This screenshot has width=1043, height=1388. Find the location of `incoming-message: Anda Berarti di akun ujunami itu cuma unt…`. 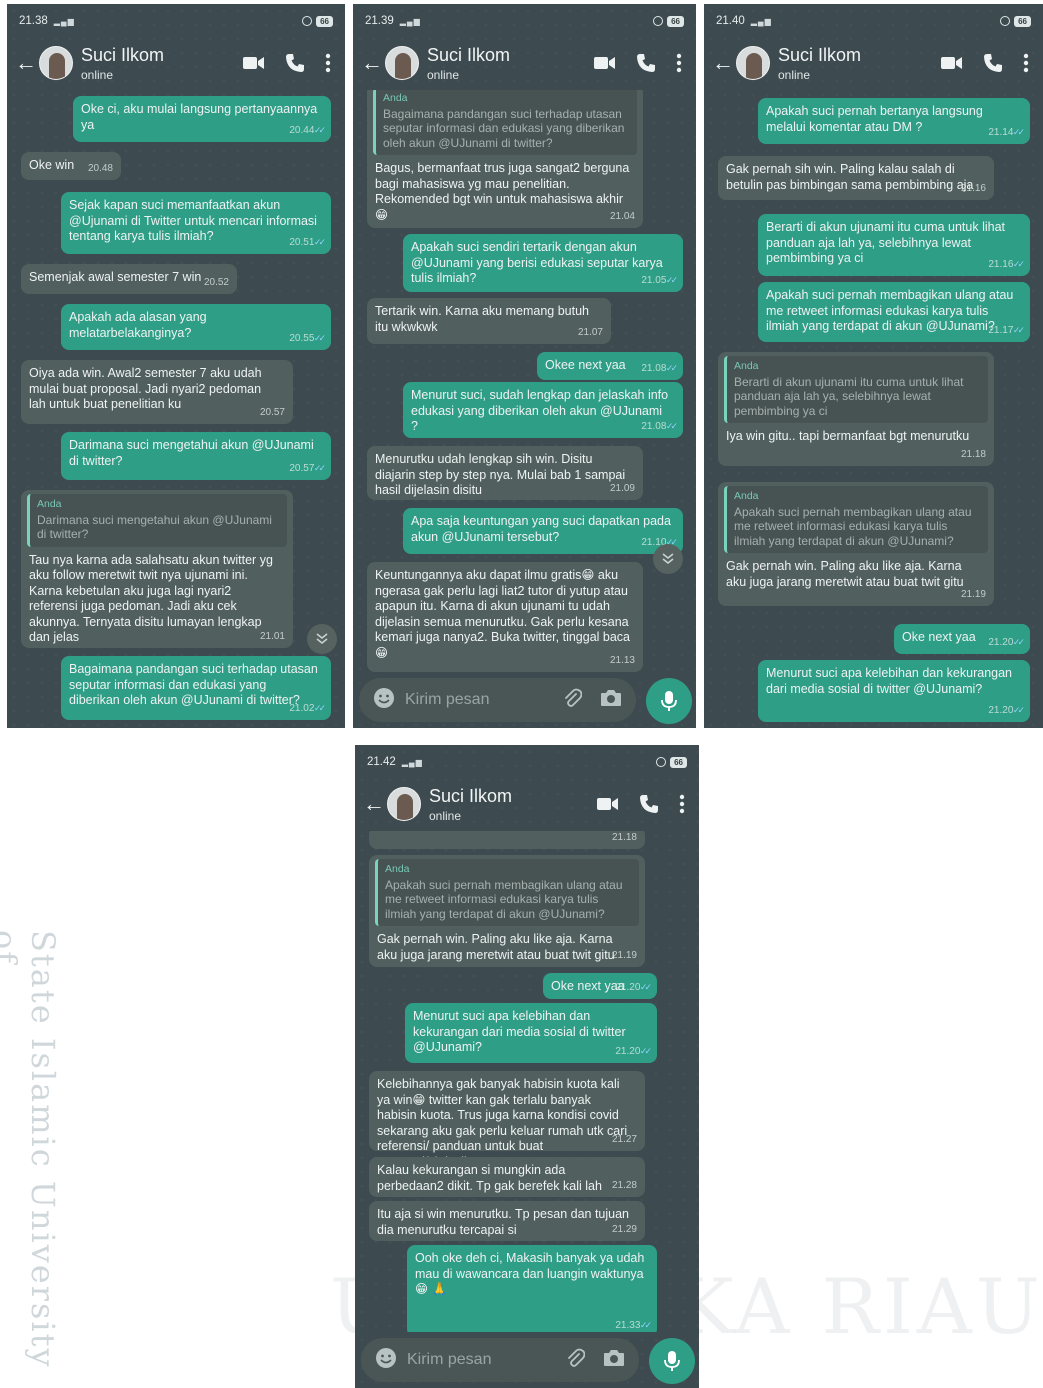

incoming-message: Anda Berarti di akun ujunami itu cuma unt… is located at coordinates (856, 409).